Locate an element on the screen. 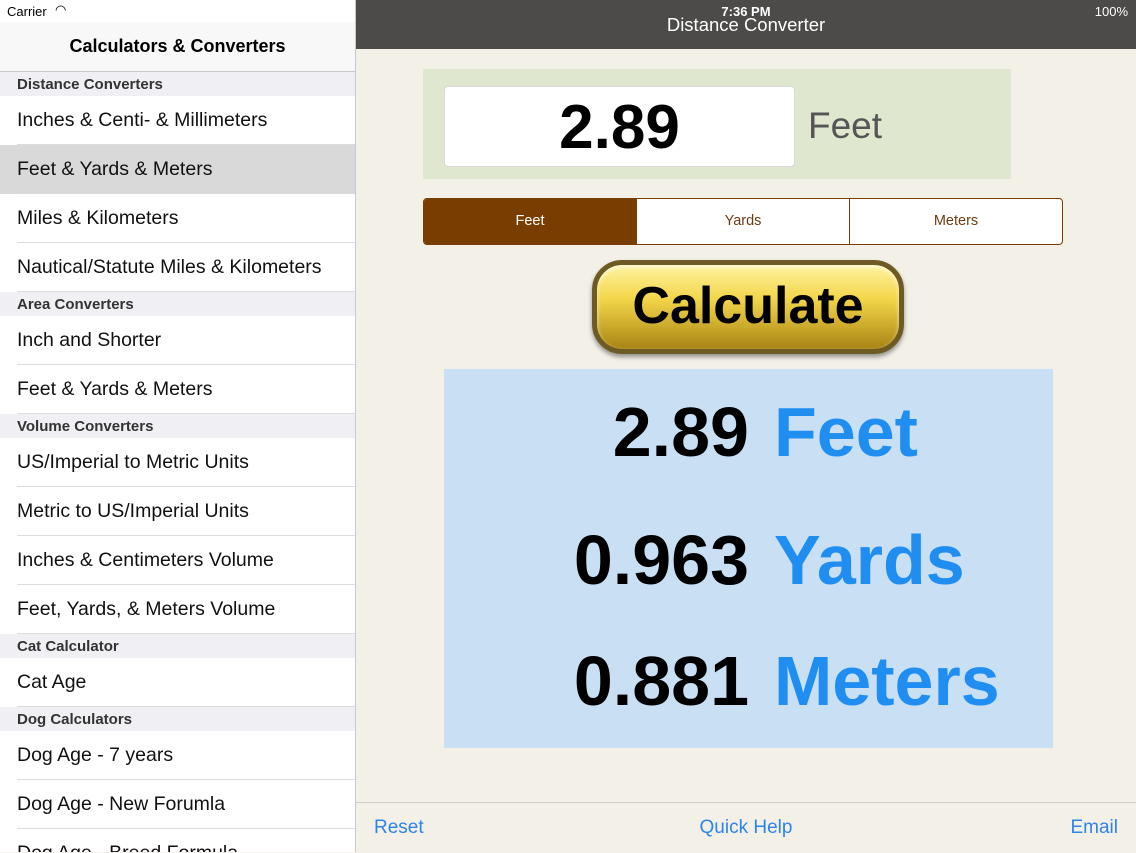 The image size is (1136, 853). sidebar-title: Calculators & Converters is located at coordinates (177, 46).